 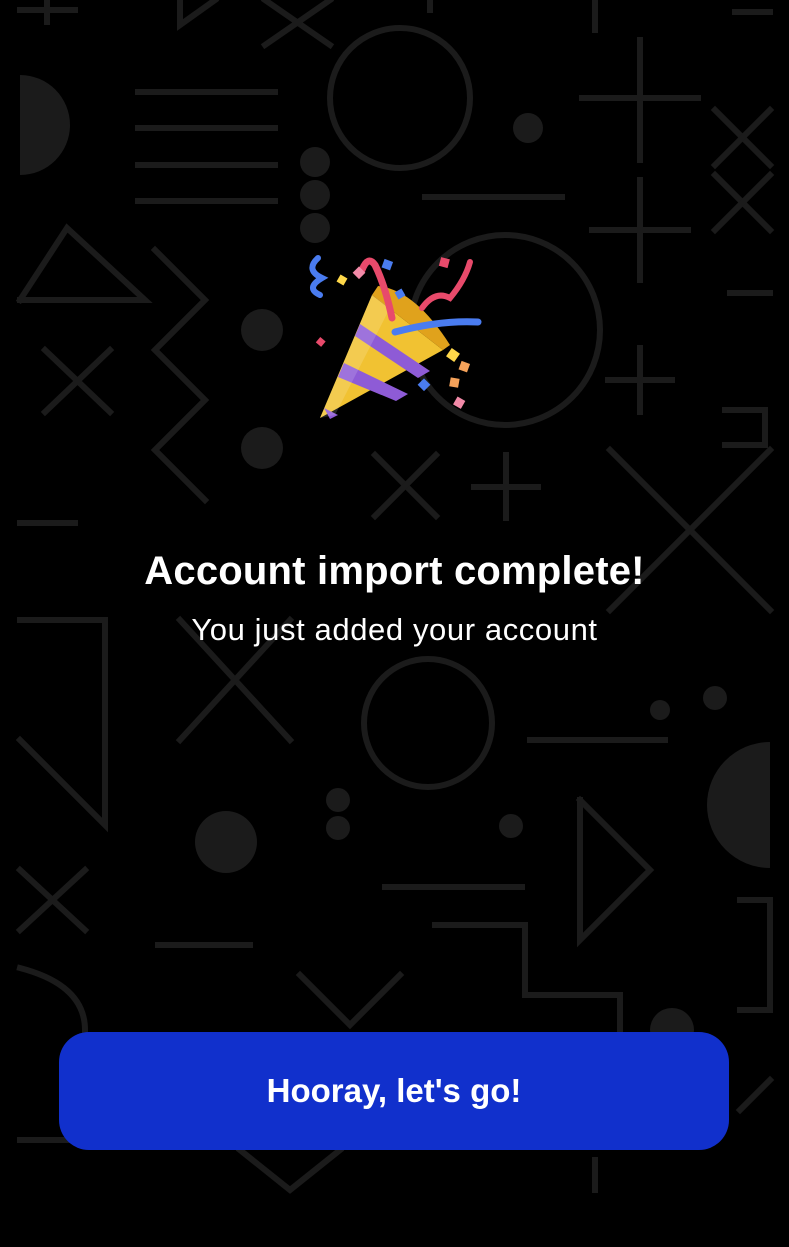 I want to click on page-subtitle: You just added your account, so click(x=394, y=629).